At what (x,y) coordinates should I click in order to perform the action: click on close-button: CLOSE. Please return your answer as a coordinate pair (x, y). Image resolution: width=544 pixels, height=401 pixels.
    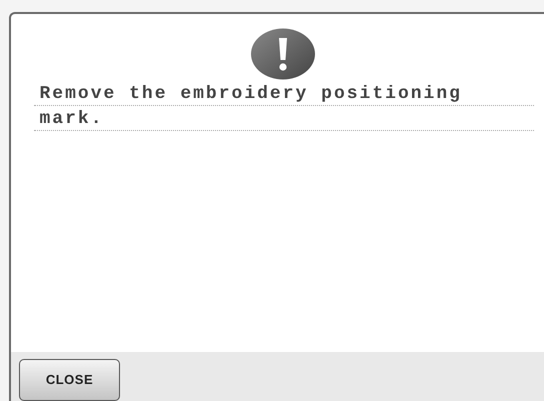
    Looking at the image, I should click on (69, 379).